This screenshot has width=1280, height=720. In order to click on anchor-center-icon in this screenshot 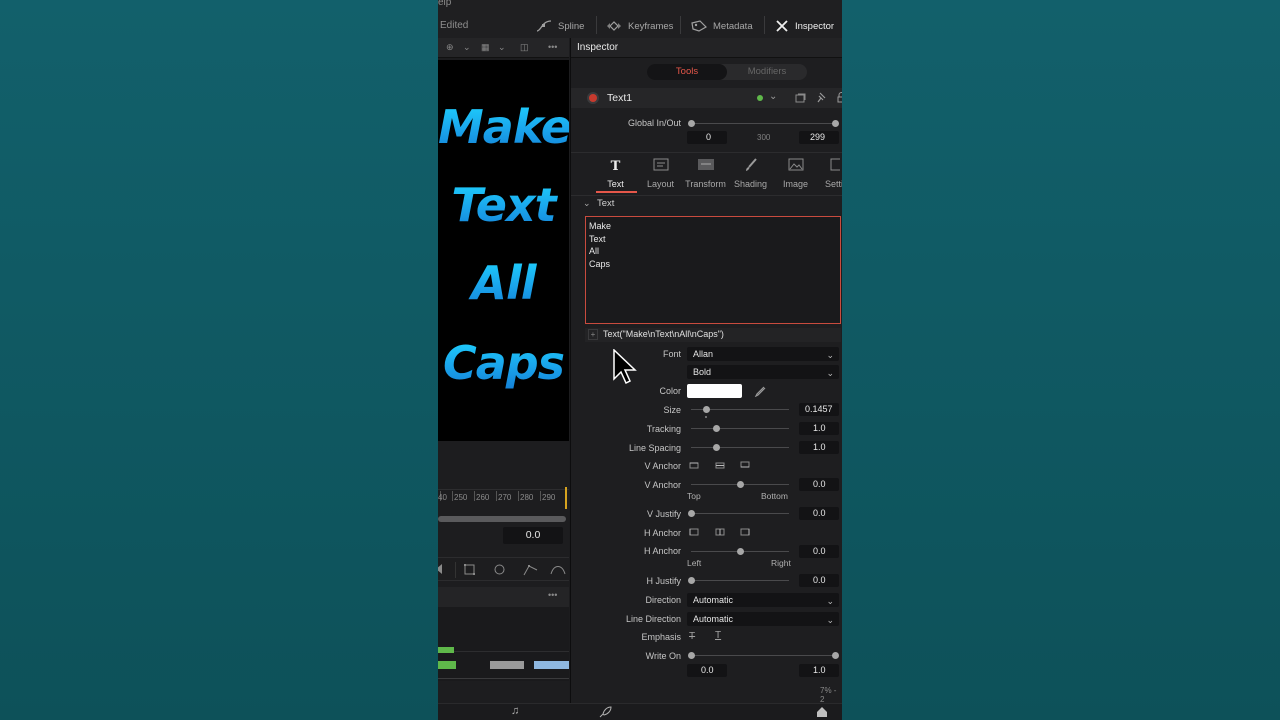, I will do `click(720, 465)`.